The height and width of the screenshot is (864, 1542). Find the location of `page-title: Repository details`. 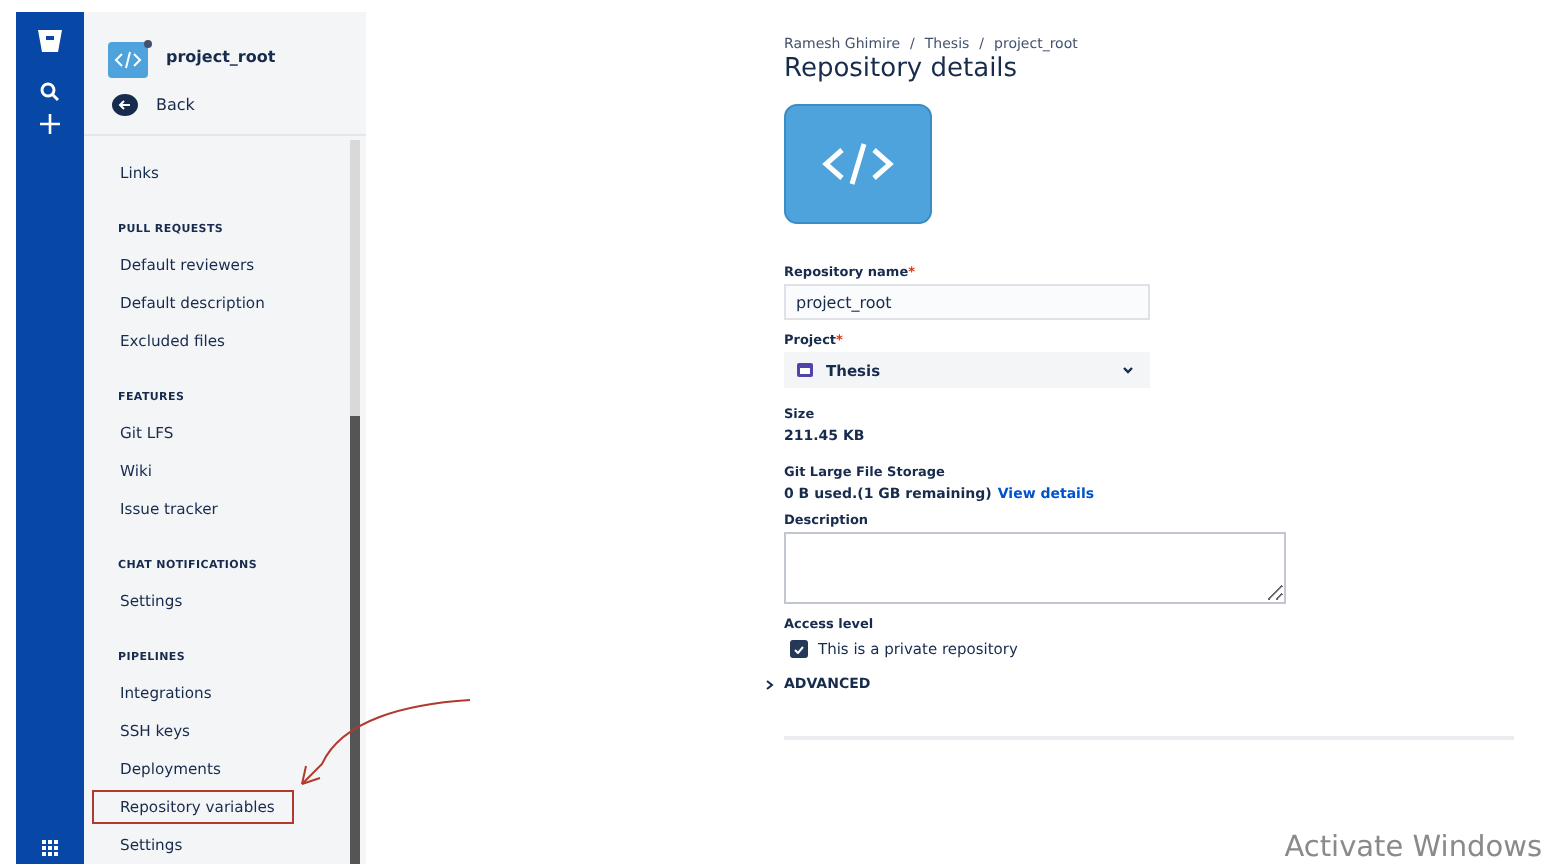

page-title: Repository details is located at coordinates (902, 69).